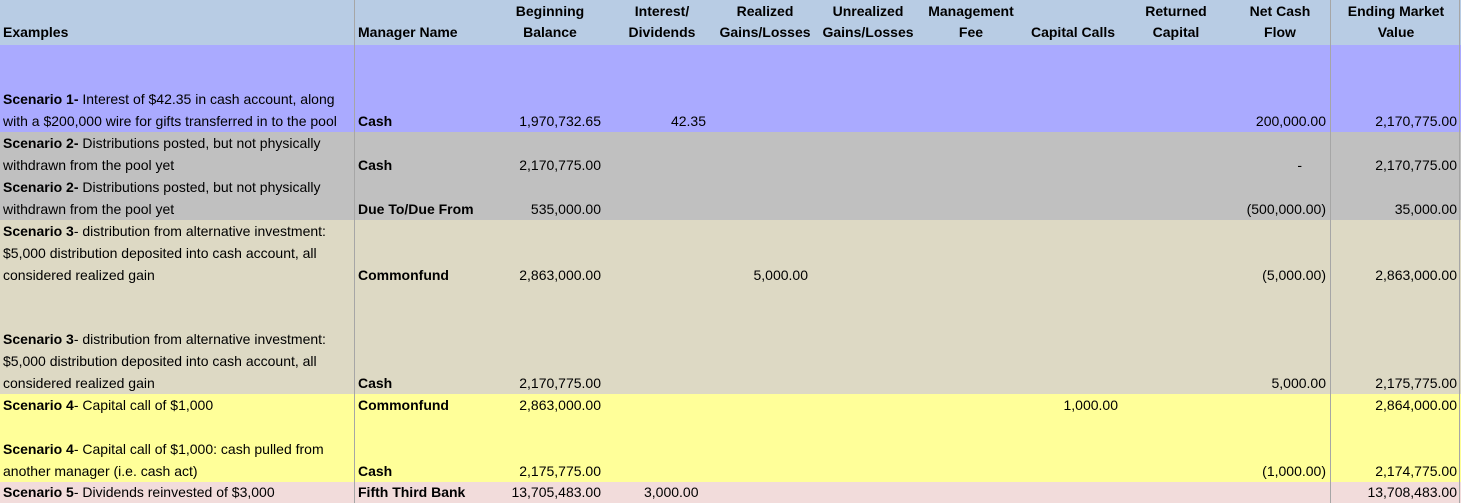  I want to click on header-realized-l2: Gains/Losses, so click(765, 32).